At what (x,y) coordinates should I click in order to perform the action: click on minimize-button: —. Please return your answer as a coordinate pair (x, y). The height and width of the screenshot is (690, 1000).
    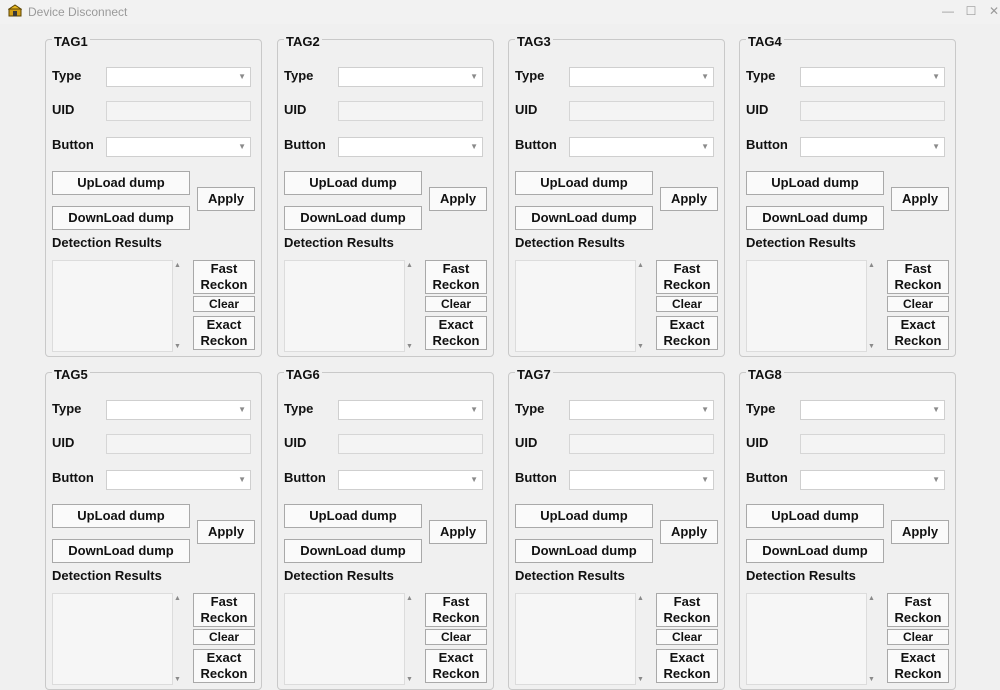
    Looking at the image, I should click on (948, 11).